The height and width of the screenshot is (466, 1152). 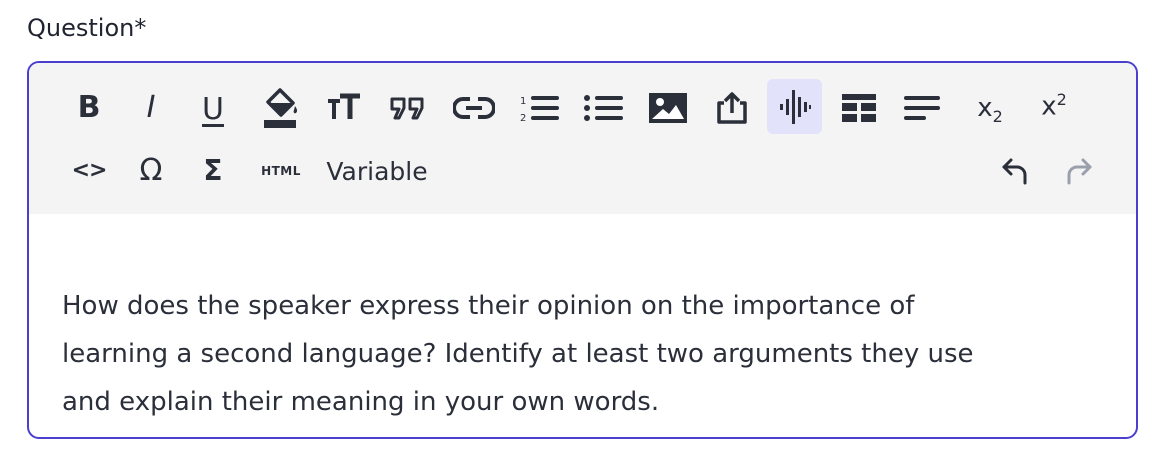 I want to click on html-icon: HTML, so click(x=281, y=171).